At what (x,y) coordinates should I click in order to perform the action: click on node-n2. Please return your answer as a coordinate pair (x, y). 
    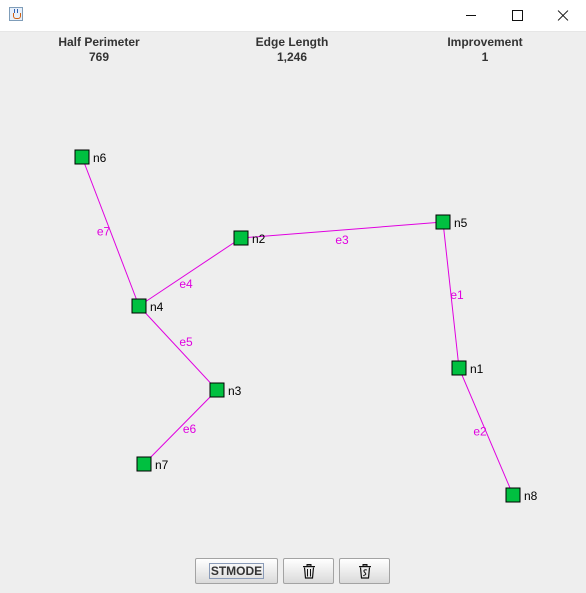
    Looking at the image, I should click on (241, 238).